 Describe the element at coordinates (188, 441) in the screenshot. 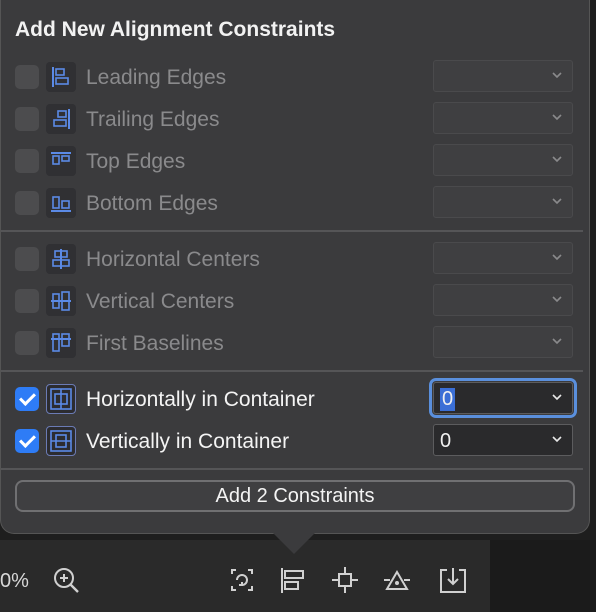

I see `vertically-in-container-label: Vertically in Container` at that location.